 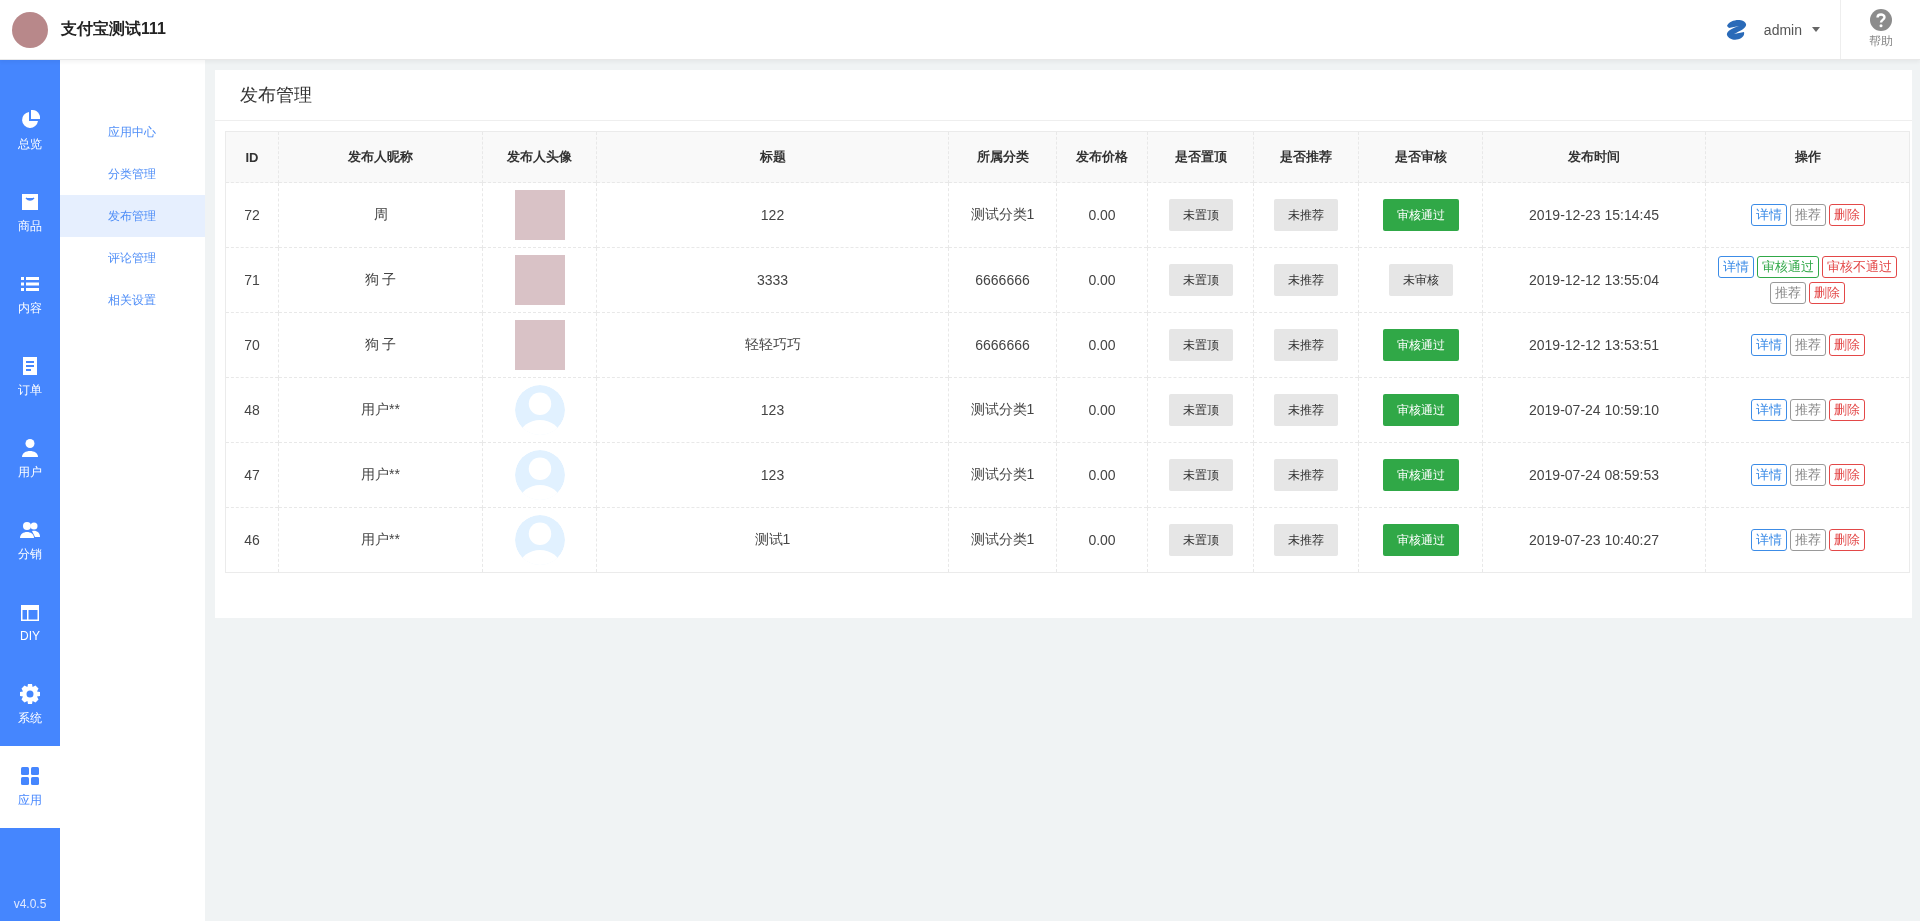 I want to click on help-button: 帮助, so click(x=1880, y=29).